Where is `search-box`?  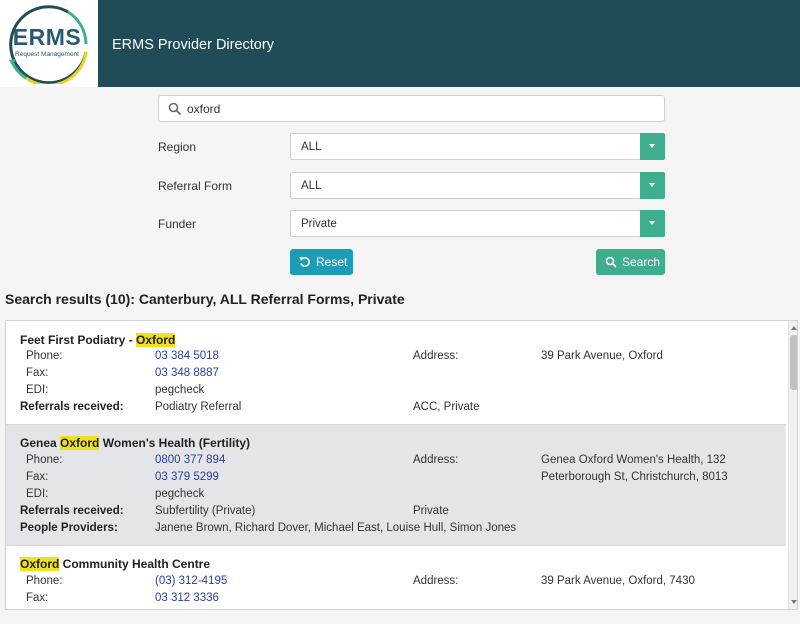 search-box is located at coordinates (411, 108).